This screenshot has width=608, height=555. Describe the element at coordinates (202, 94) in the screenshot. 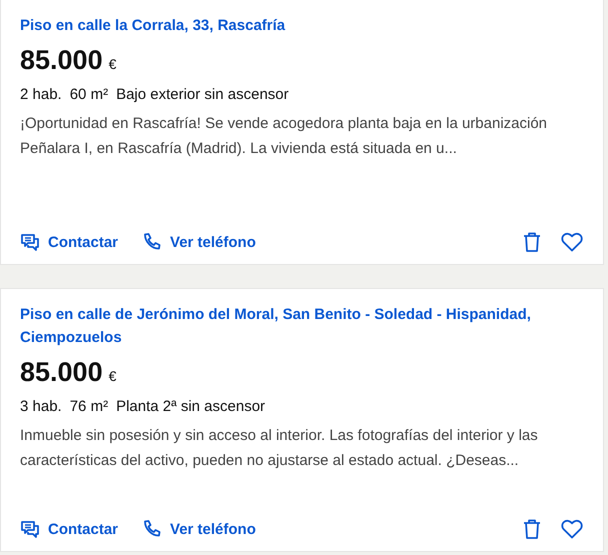

I see `feature-text: Bajo exterior sin ascensor` at that location.